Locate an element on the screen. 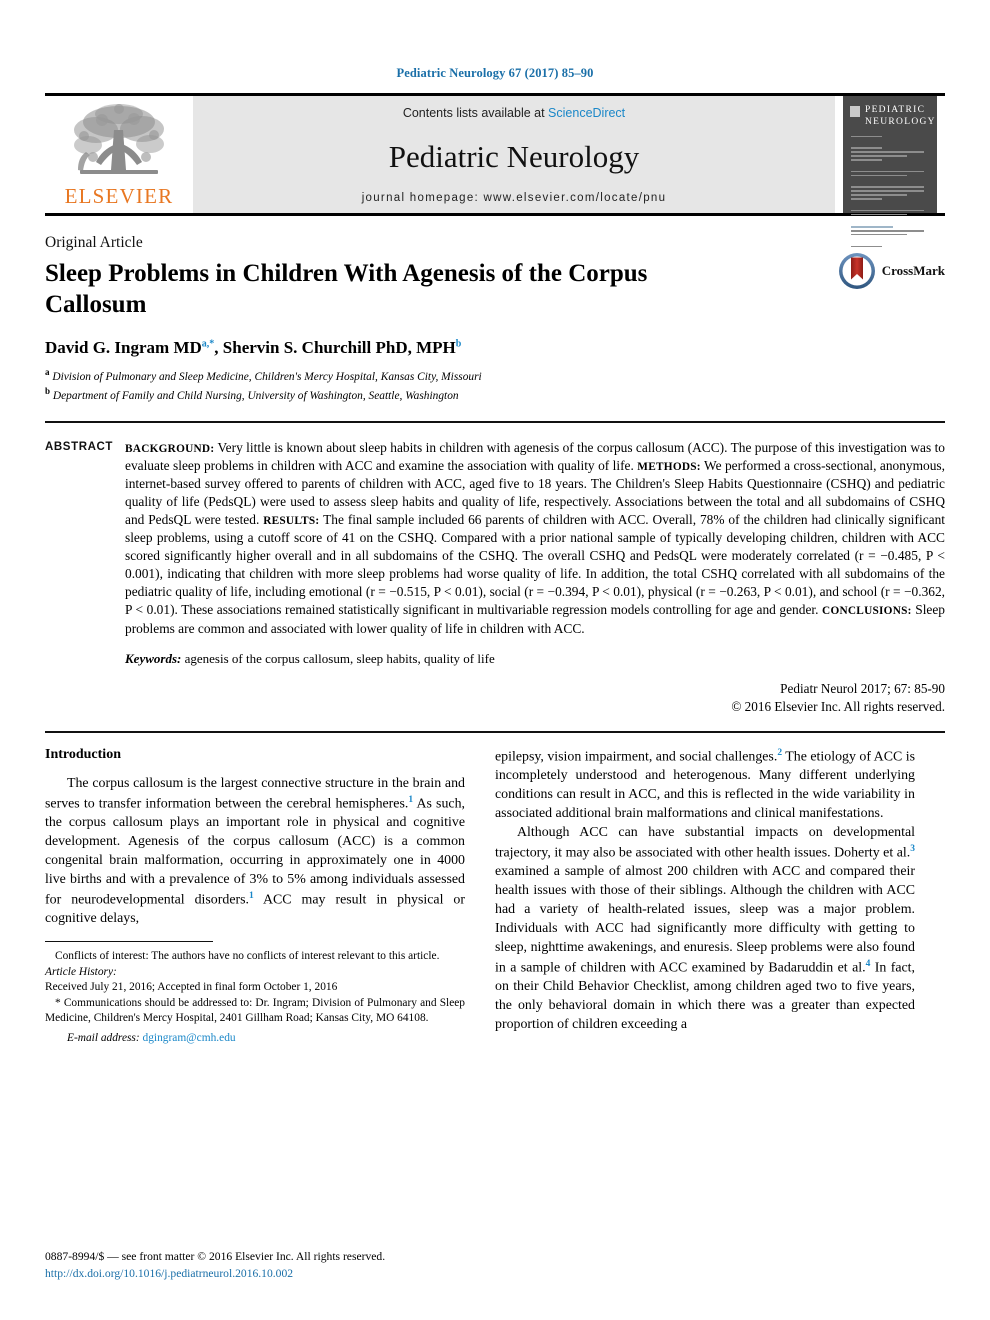  elsevier-logo: ELSEVIER is located at coordinates (119, 154).